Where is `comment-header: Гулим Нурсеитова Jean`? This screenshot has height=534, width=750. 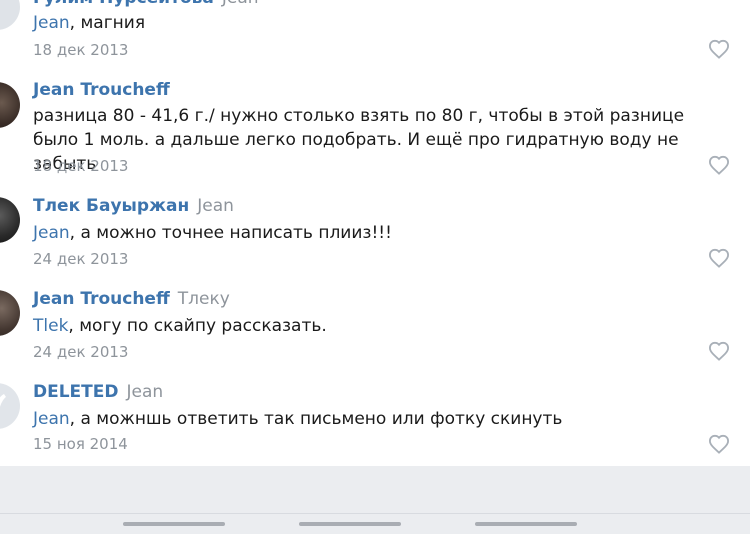
comment-header: Гулим Нурсеитова Jean is located at coordinates (146, 4).